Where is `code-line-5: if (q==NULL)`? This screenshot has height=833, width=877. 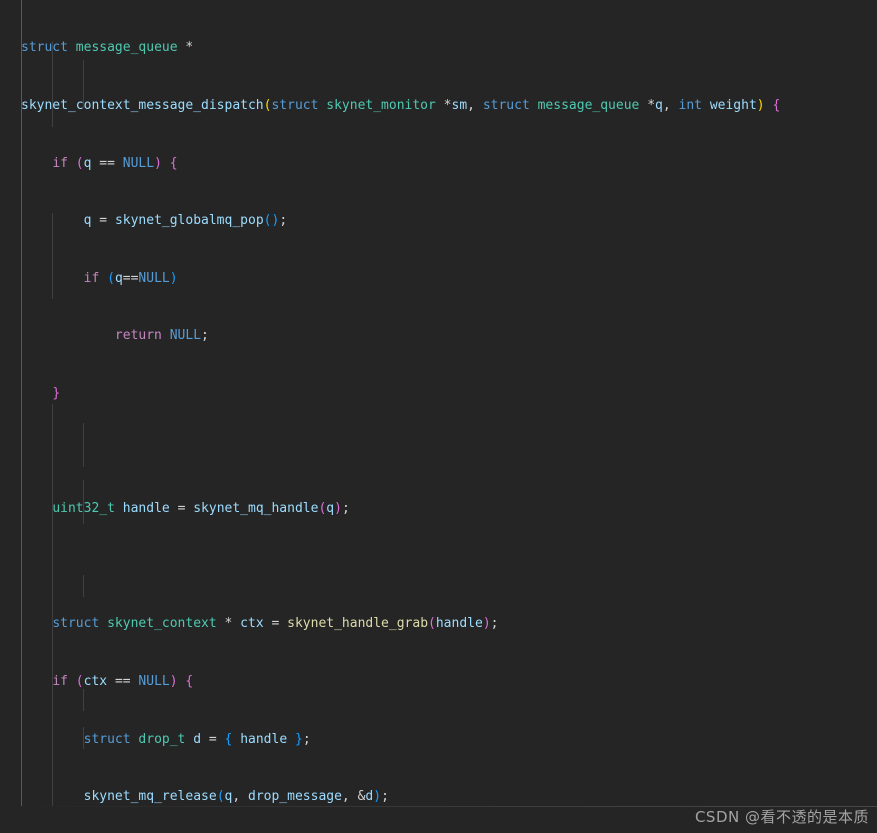
code-line-5: if (q==NULL) is located at coordinates (438, 278).